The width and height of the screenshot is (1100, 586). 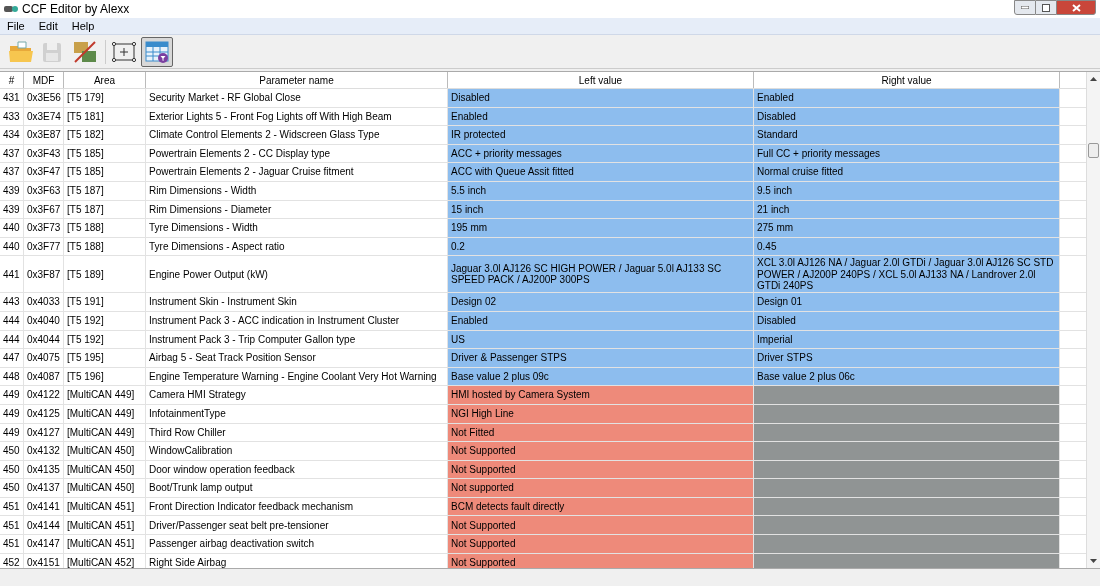 I want to click on close-icon, so click(x=1076, y=7).